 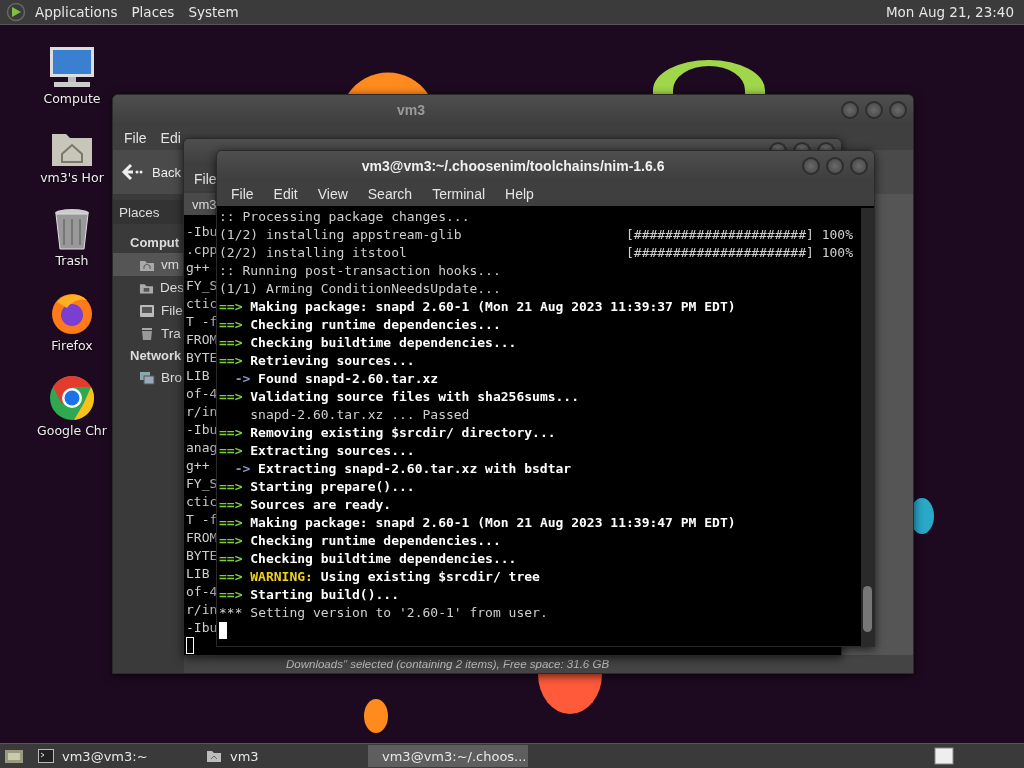 What do you see at coordinates (72, 67) in the screenshot?
I see `computer-icon` at bounding box center [72, 67].